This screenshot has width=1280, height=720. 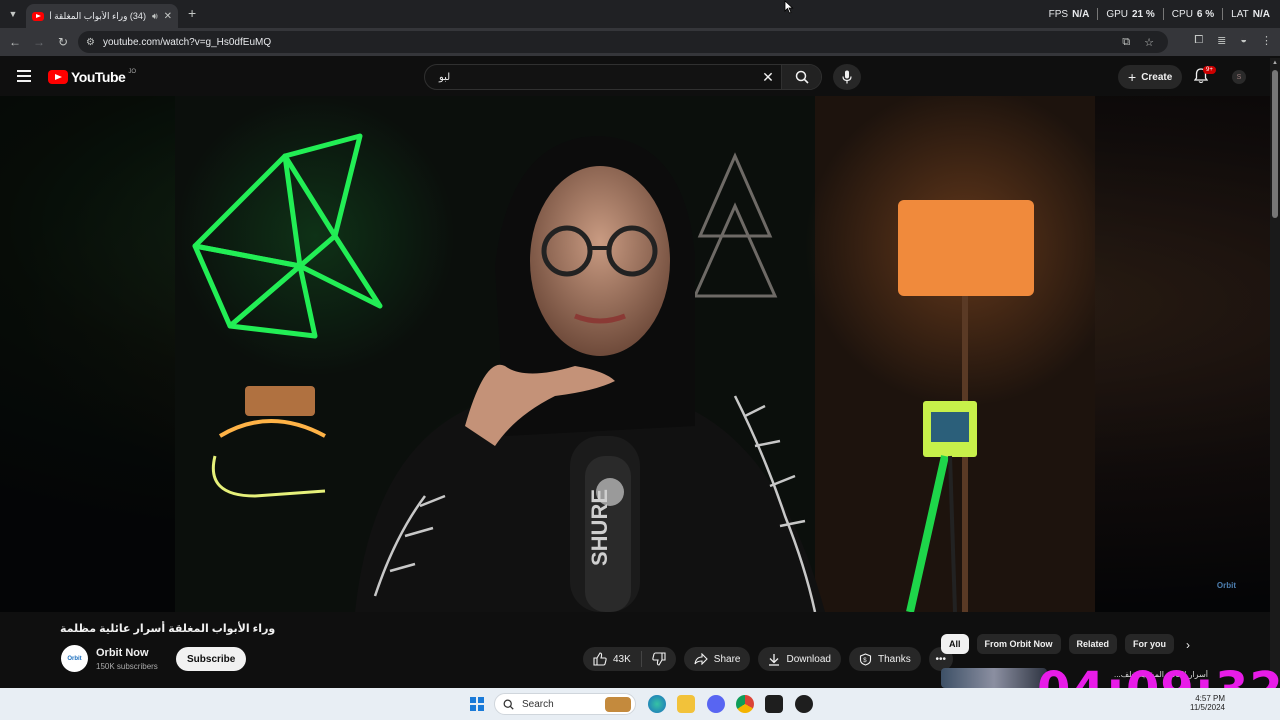 What do you see at coordinates (994, 678) in the screenshot?
I see `recommended-video-thumbnail` at bounding box center [994, 678].